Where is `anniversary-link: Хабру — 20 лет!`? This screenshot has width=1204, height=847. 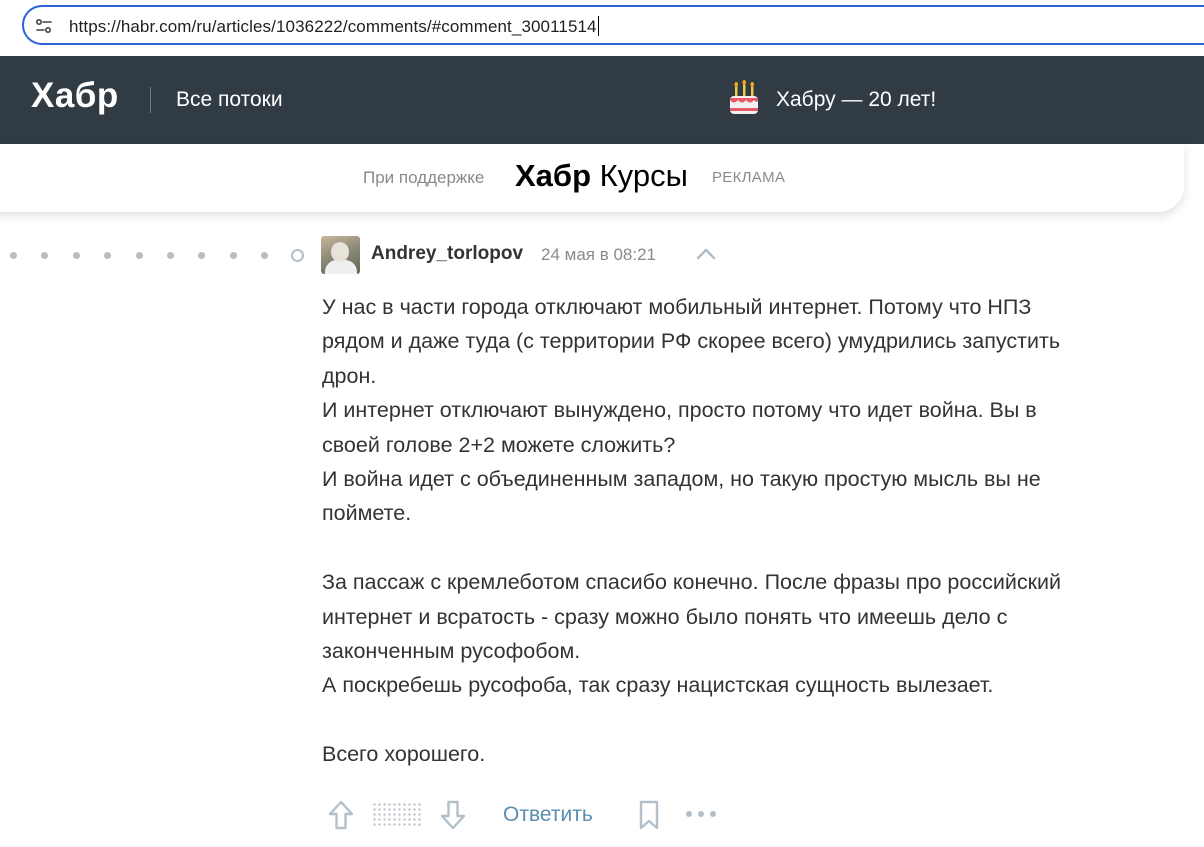 anniversary-link: Хабру — 20 лет! is located at coordinates (856, 100).